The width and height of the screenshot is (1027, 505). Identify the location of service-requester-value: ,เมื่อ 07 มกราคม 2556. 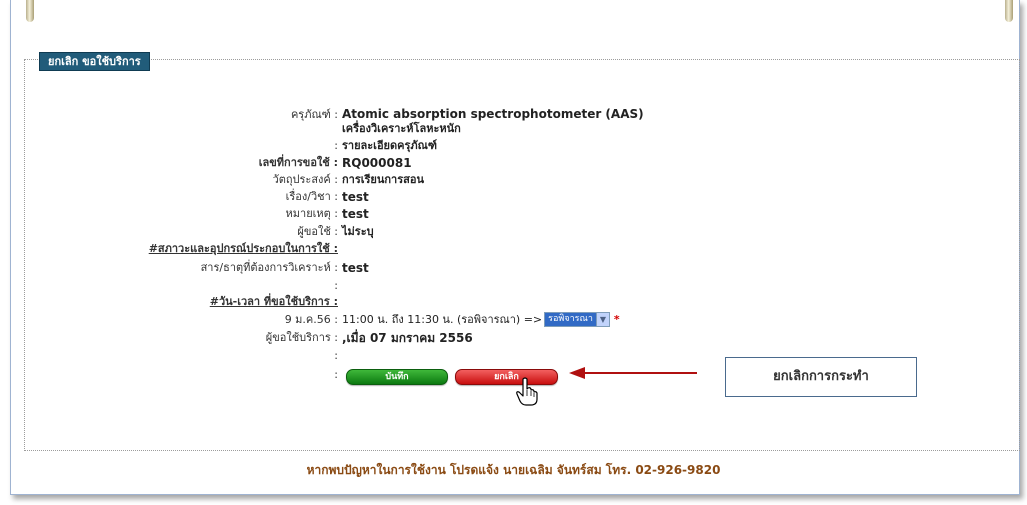
(407, 338).